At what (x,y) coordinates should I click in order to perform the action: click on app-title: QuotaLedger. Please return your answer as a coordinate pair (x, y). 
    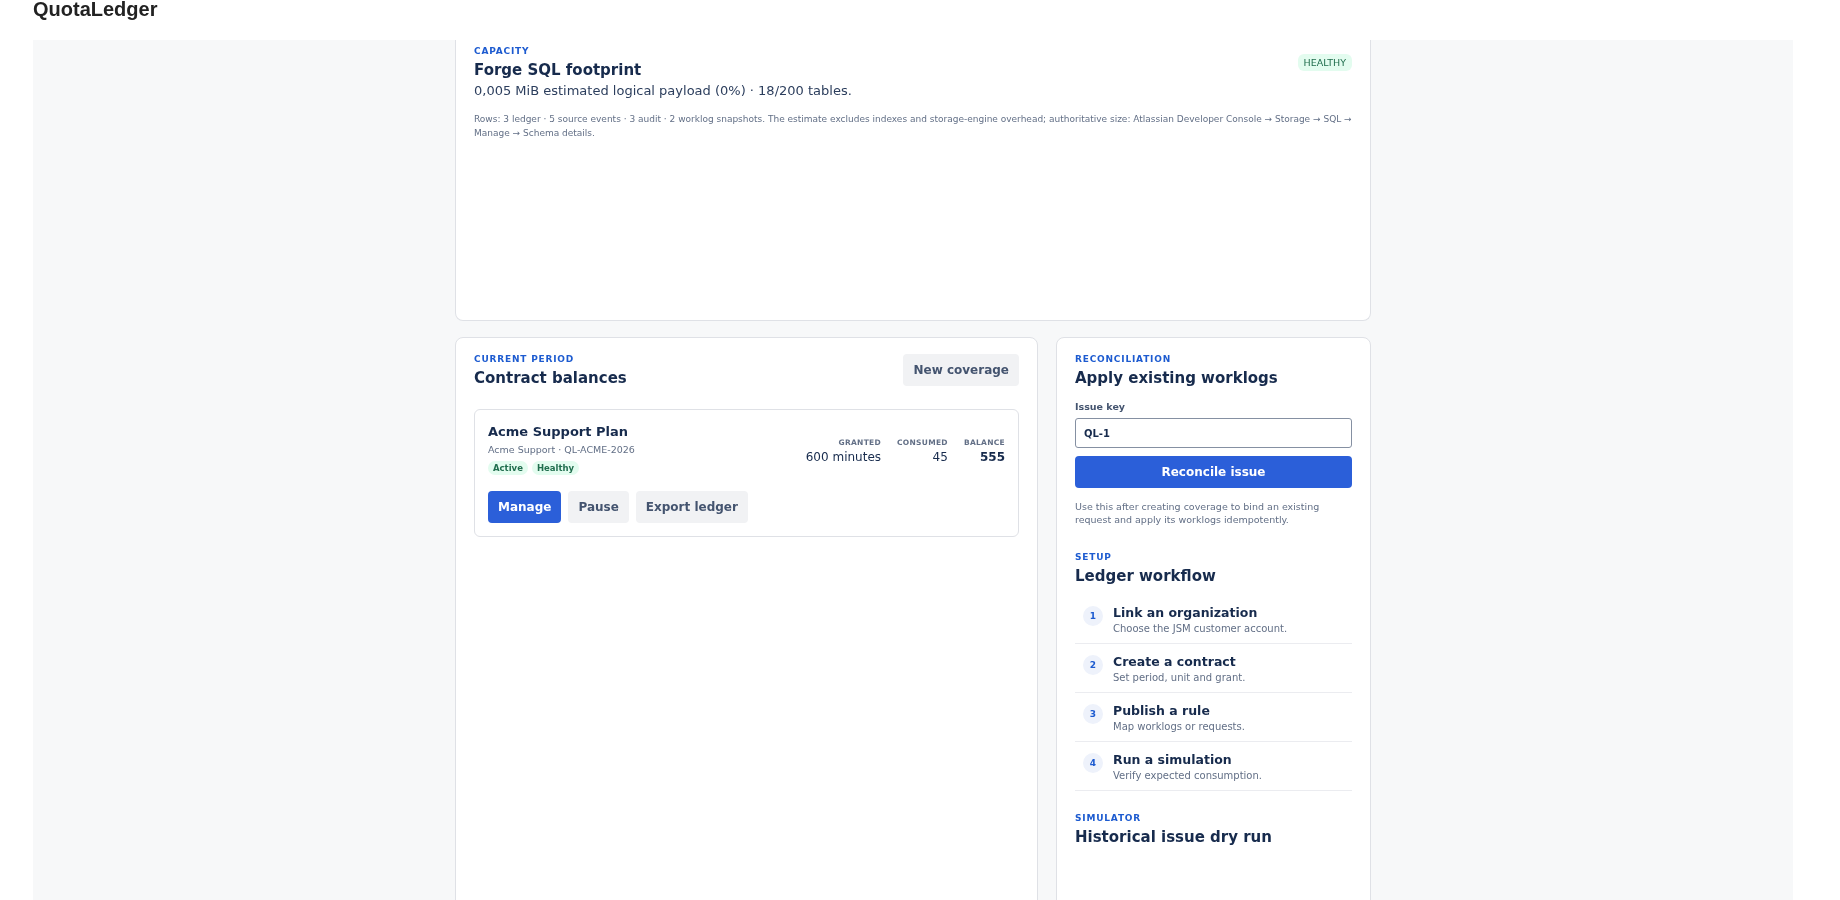
    Looking at the image, I should click on (95, 10).